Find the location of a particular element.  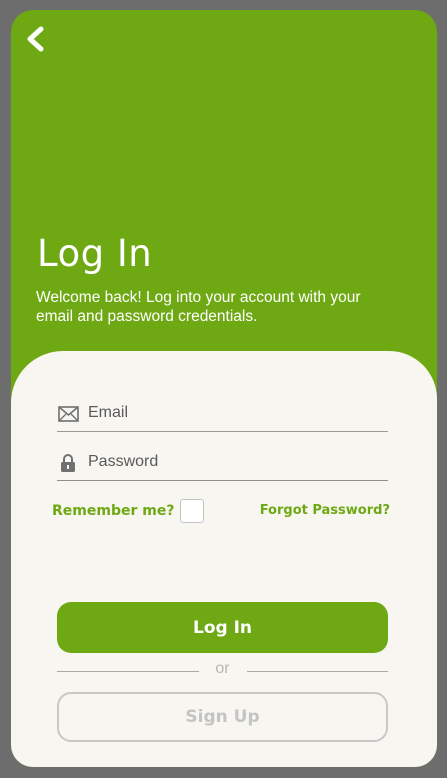

or-divider: or is located at coordinates (222, 668).